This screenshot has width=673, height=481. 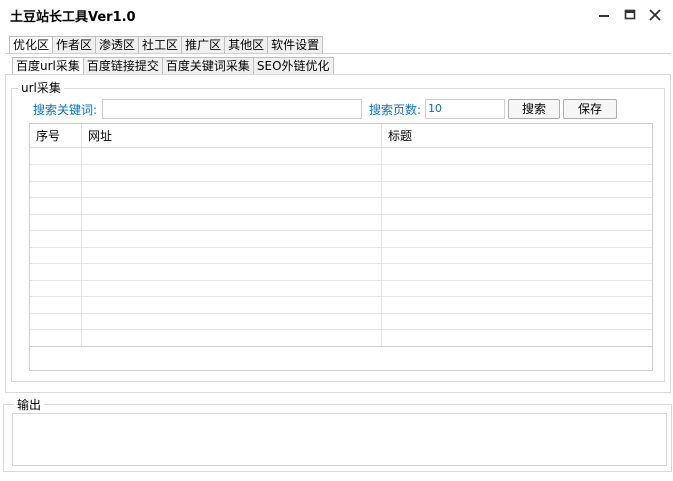 I want to click on keyword-input, so click(x=232, y=109).